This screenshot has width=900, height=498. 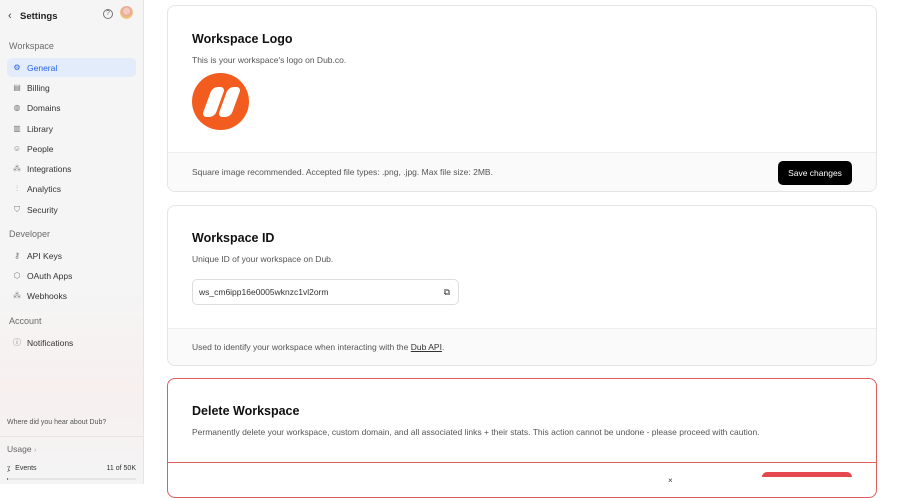 What do you see at coordinates (17, 87) in the screenshot?
I see `receipt-icon: ▤` at bounding box center [17, 87].